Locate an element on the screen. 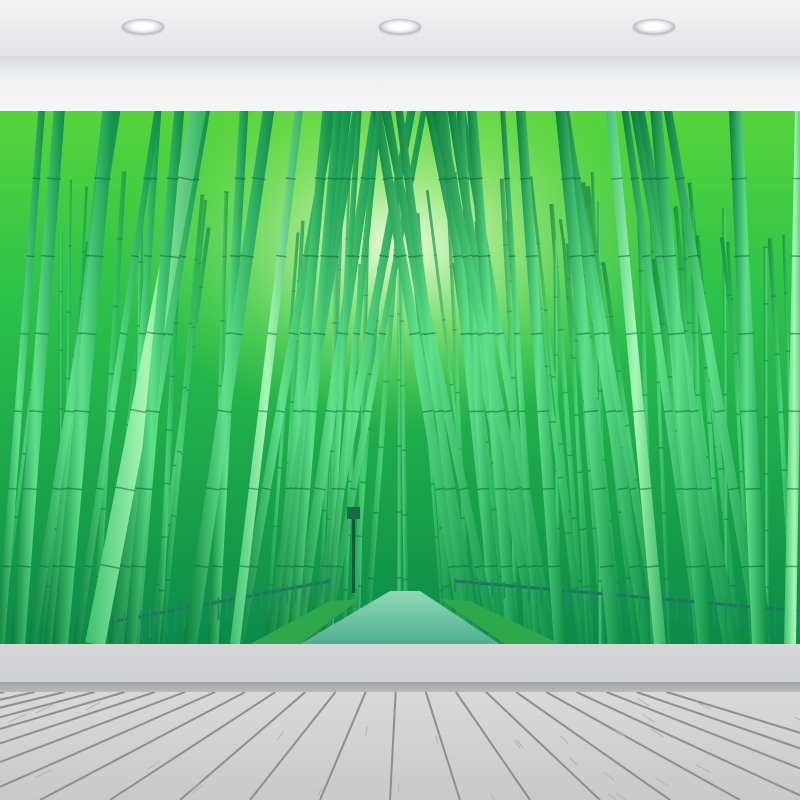 The width and height of the screenshot is (800, 800). ceiling-light-left is located at coordinates (143, 26).